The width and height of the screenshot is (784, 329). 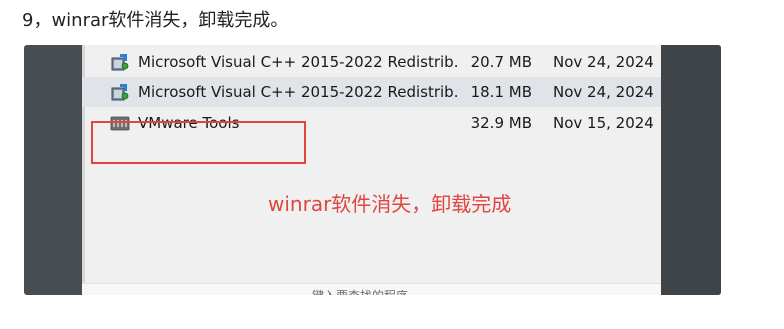 I want to click on annotation-text: winrar软件消失，卸载完成, so click(x=390, y=204).